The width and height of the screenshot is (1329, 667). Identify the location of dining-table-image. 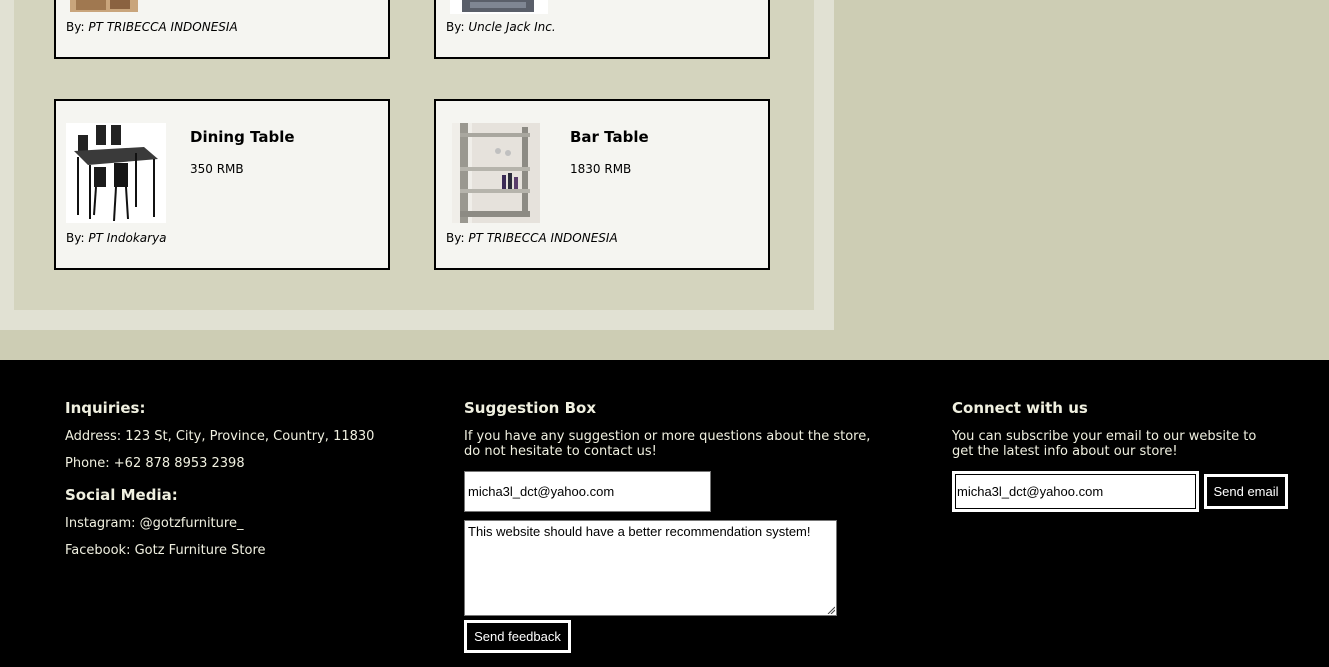
(116, 173).